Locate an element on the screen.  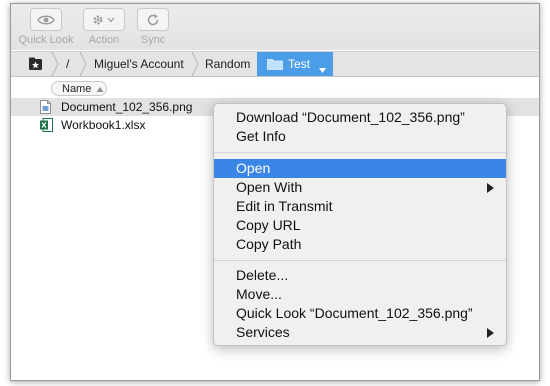
breadcrumb-root: / is located at coordinates (67, 64).